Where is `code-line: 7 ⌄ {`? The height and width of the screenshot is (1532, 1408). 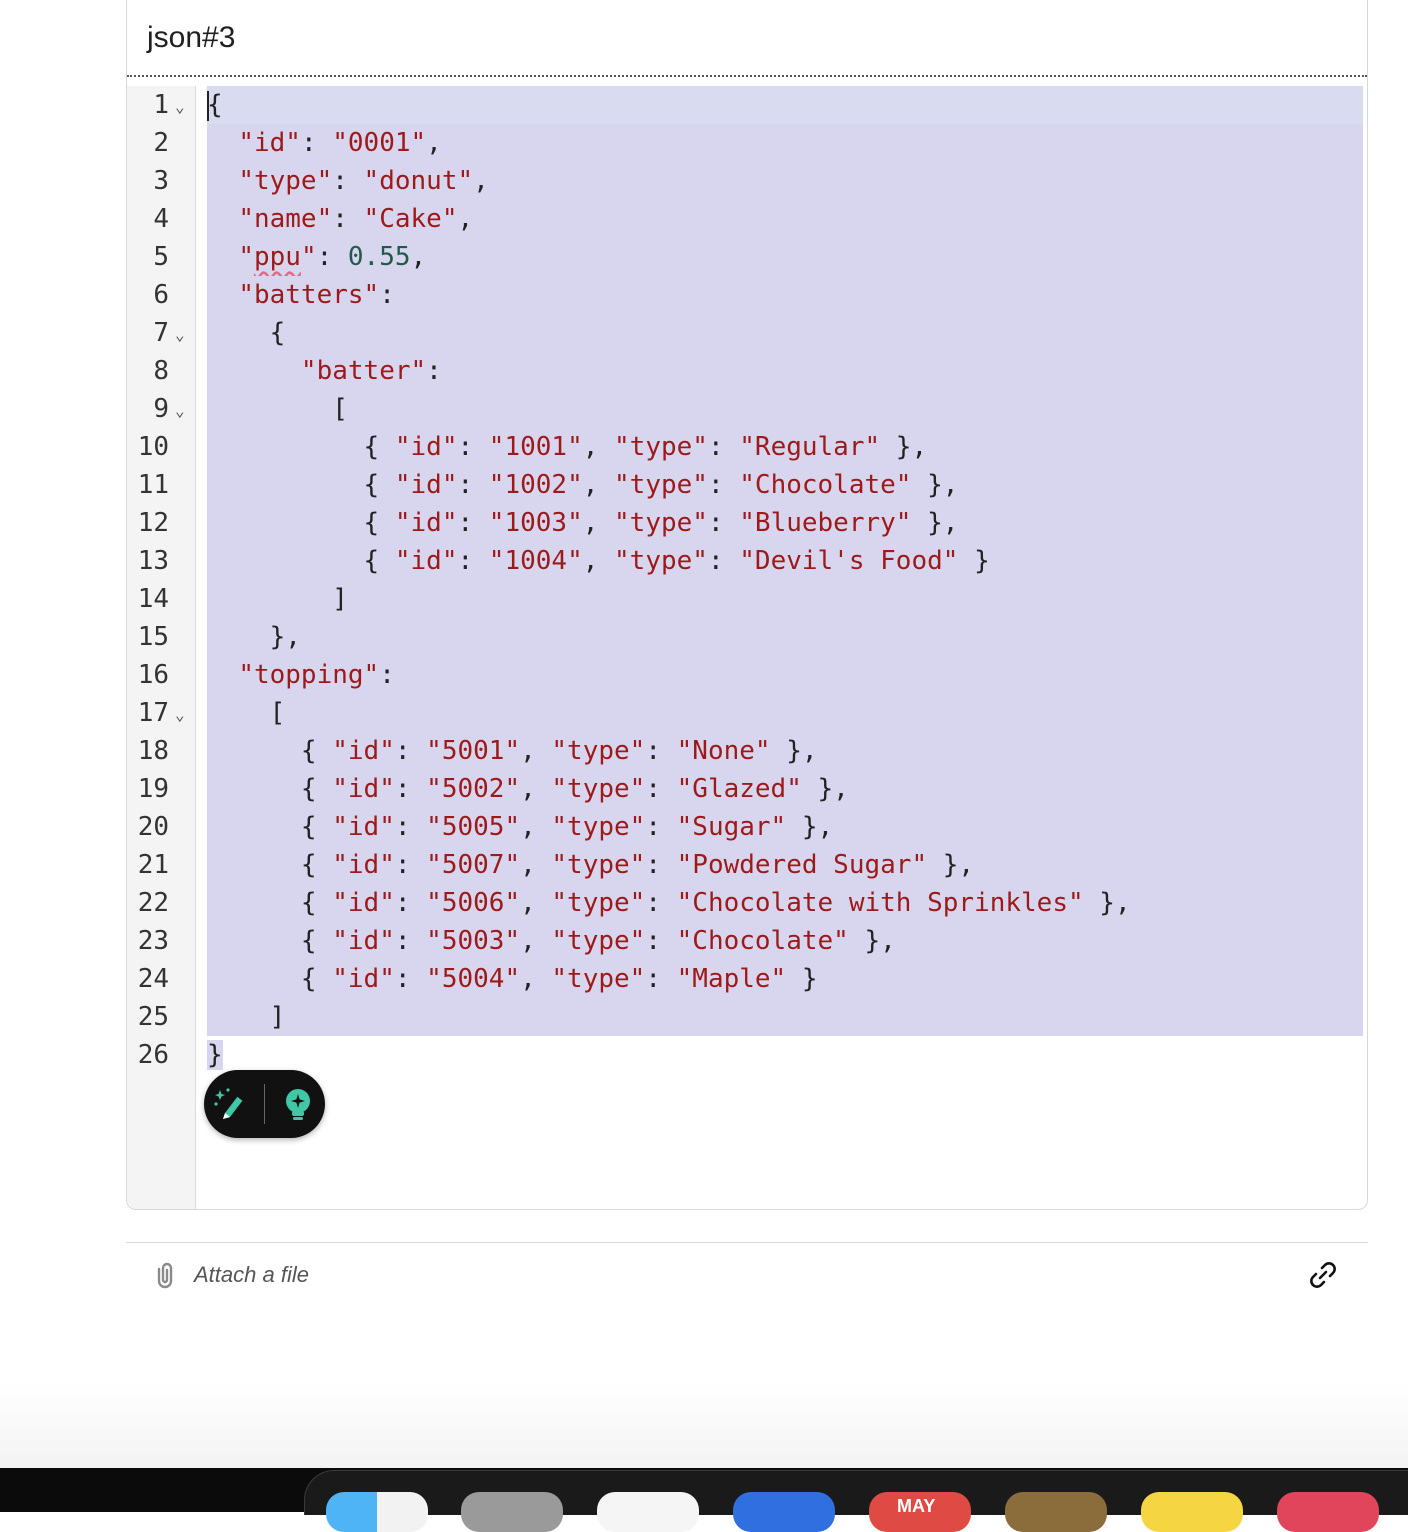 code-line: 7 ⌄ { is located at coordinates (747, 333).